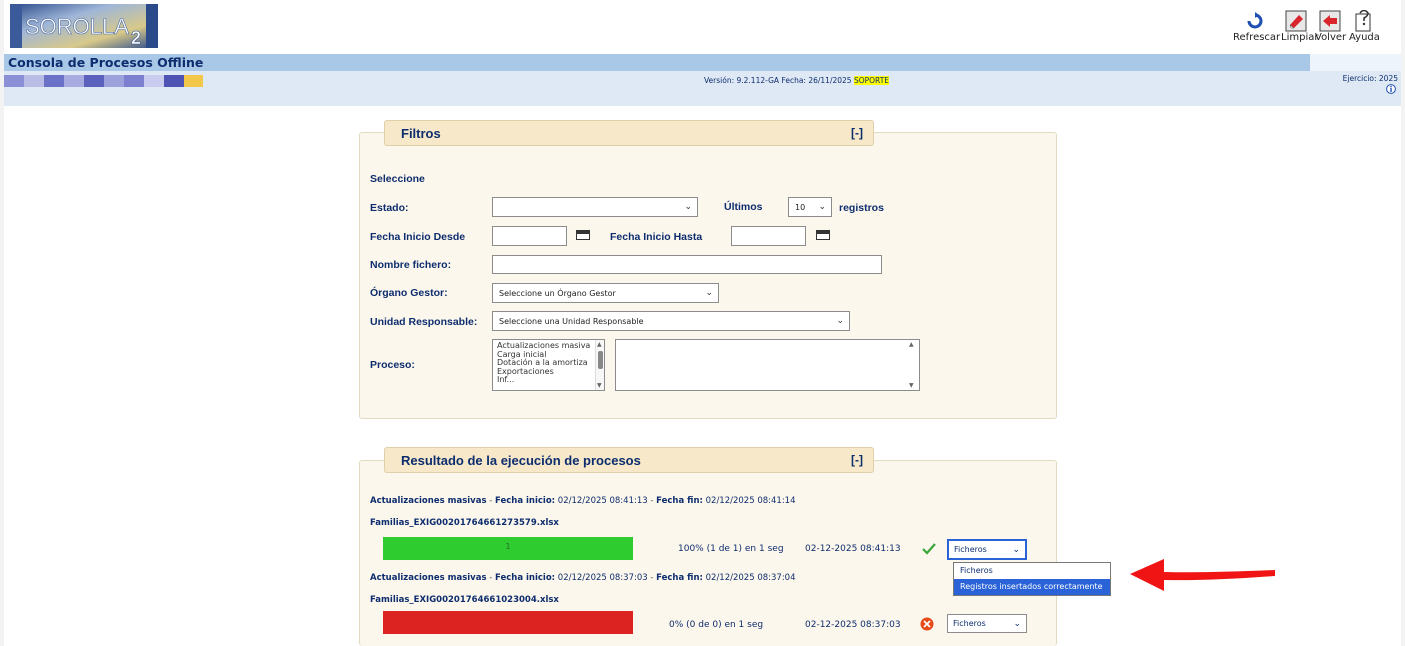 Image resolution: width=1405 pixels, height=646 pixels. What do you see at coordinates (1257, 27) in the screenshot?
I see `refresh-button: Refrescar` at bounding box center [1257, 27].